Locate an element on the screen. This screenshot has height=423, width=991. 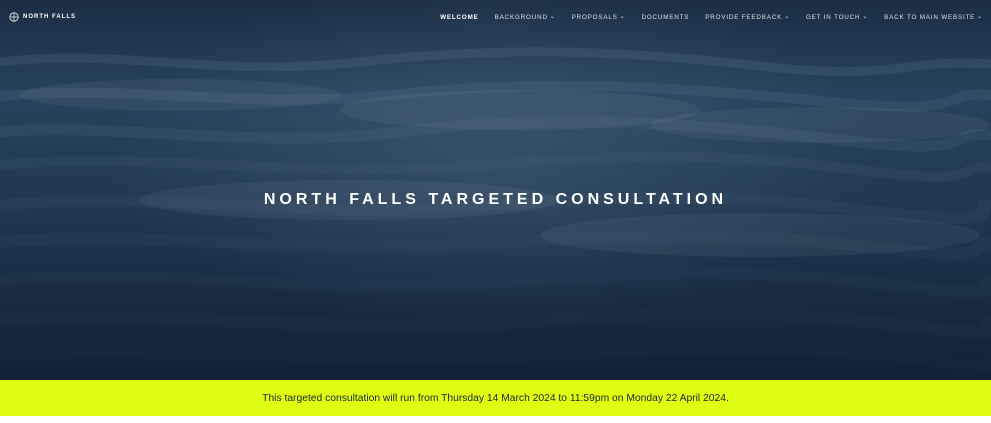
nav-item-label: PROVIDE FEEDBACK is located at coordinates (744, 17).